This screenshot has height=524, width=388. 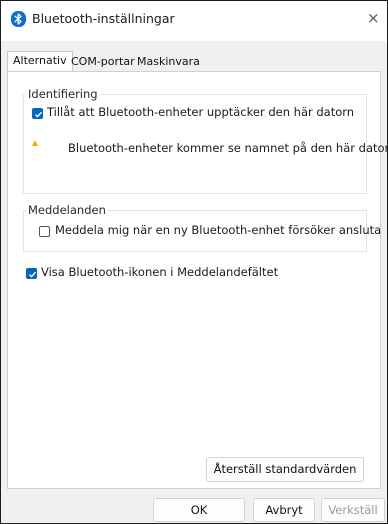 What do you see at coordinates (199, 510) in the screenshot?
I see `ok-button: OK` at bounding box center [199, 510].